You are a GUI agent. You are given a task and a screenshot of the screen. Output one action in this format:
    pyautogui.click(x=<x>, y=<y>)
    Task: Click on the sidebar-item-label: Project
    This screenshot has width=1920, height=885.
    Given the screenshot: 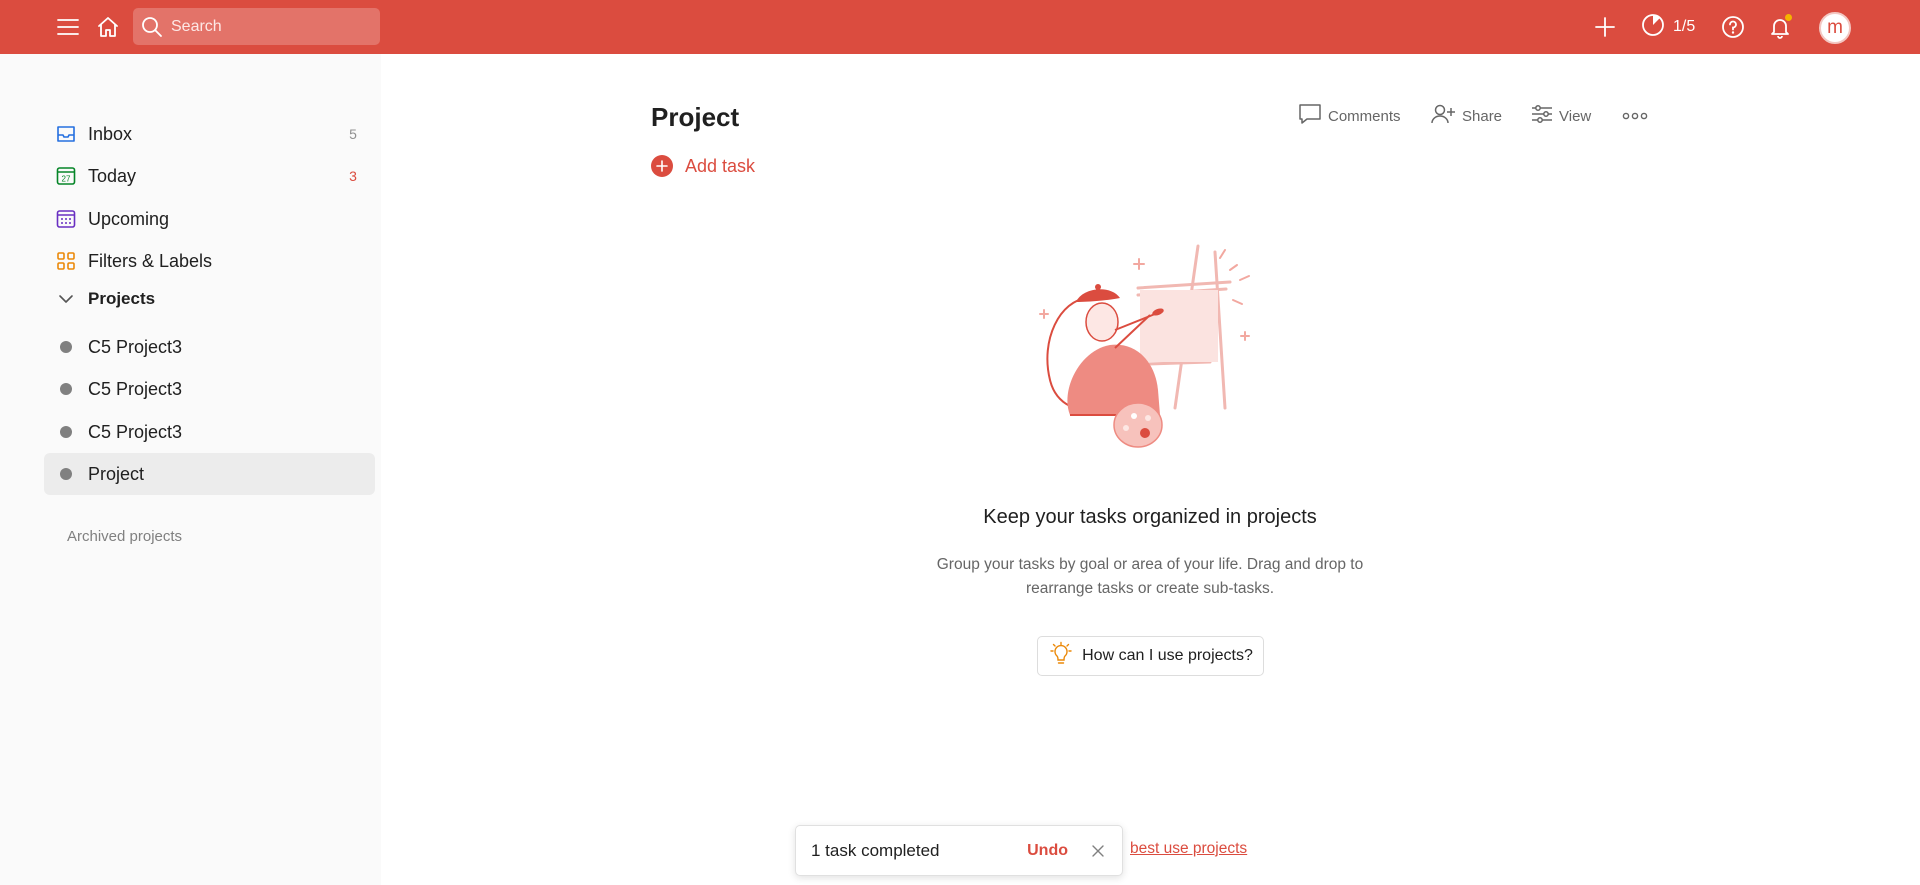 What is the action you would take?
    pyautogui.click(x=116, y=473)
    